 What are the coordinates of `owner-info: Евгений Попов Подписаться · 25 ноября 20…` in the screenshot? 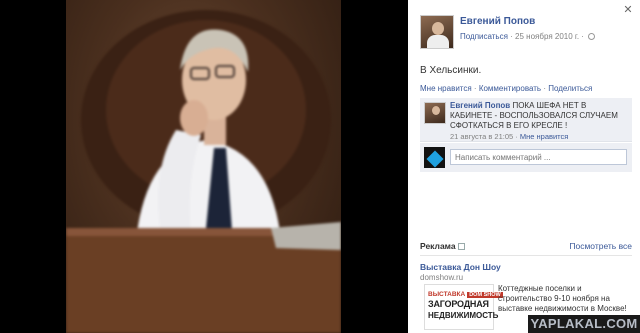 It's located at (528, 33).